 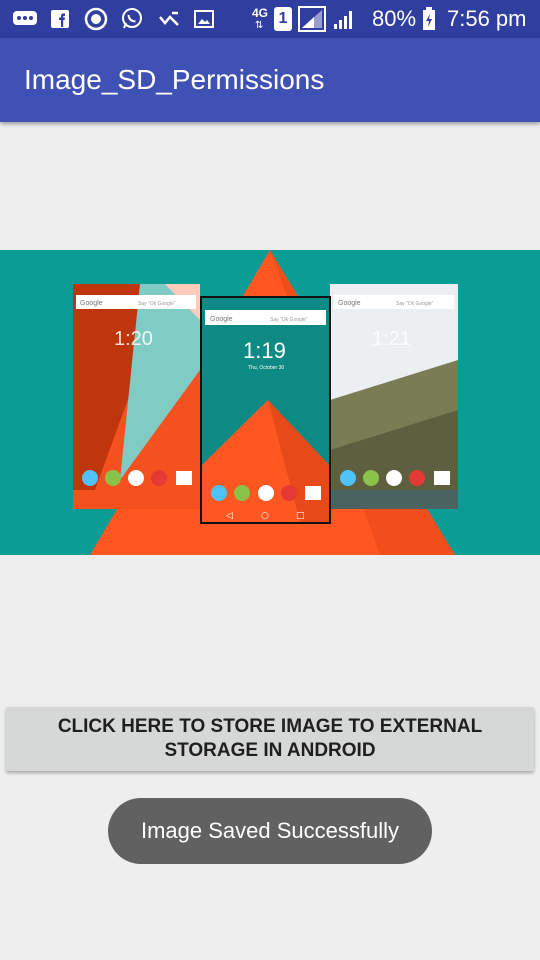 I want to click on chat-bubble-icon, so click(x=25, y=19).